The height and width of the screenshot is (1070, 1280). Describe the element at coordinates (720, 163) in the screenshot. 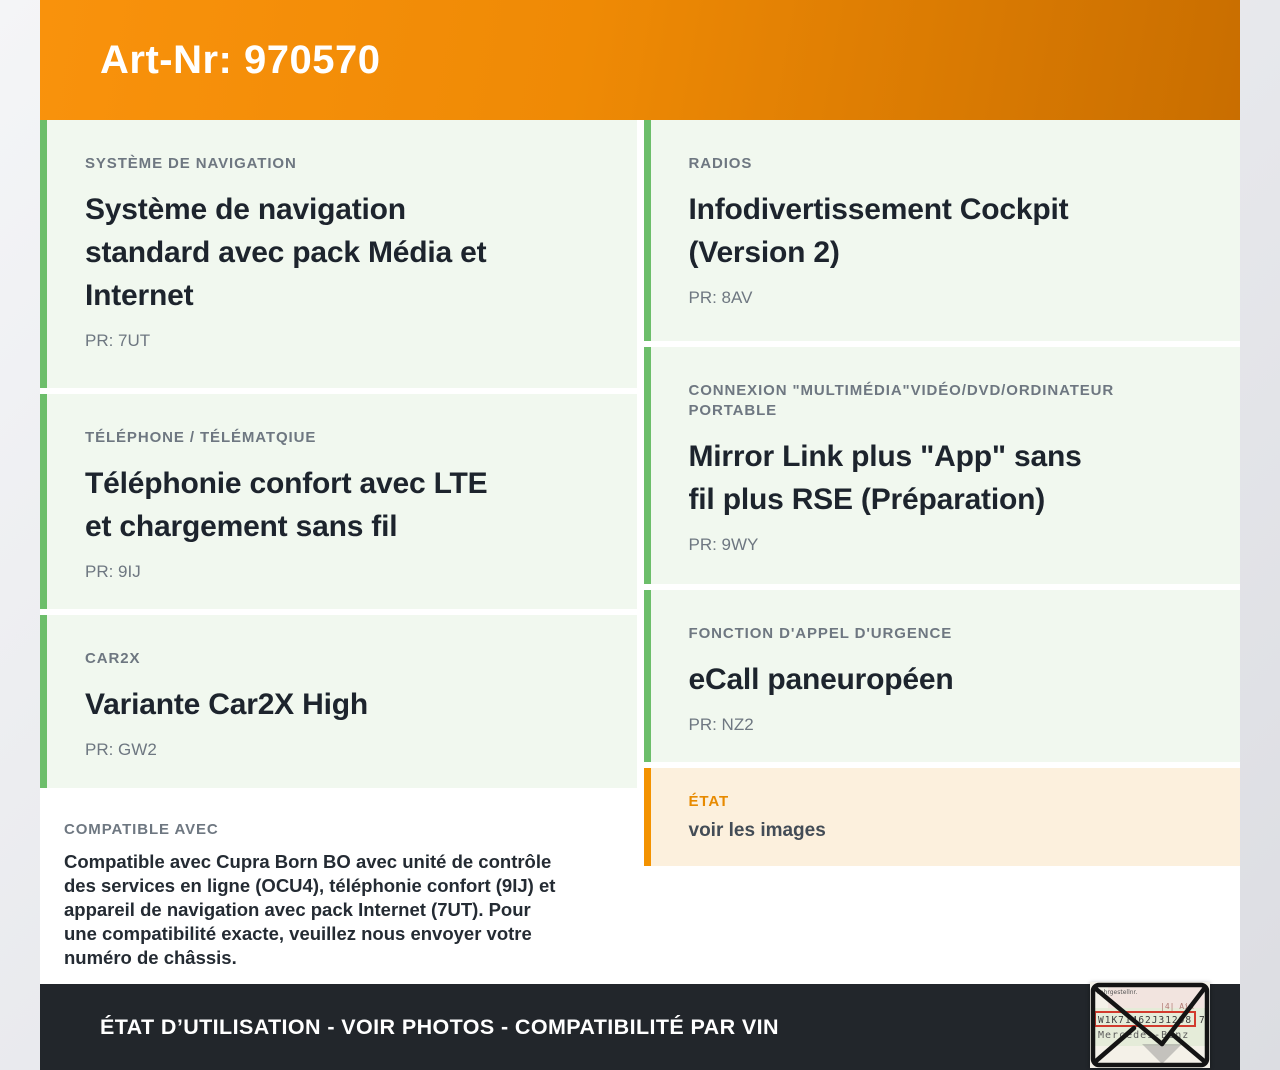

I see `feature-category: RADIOS` at that location.